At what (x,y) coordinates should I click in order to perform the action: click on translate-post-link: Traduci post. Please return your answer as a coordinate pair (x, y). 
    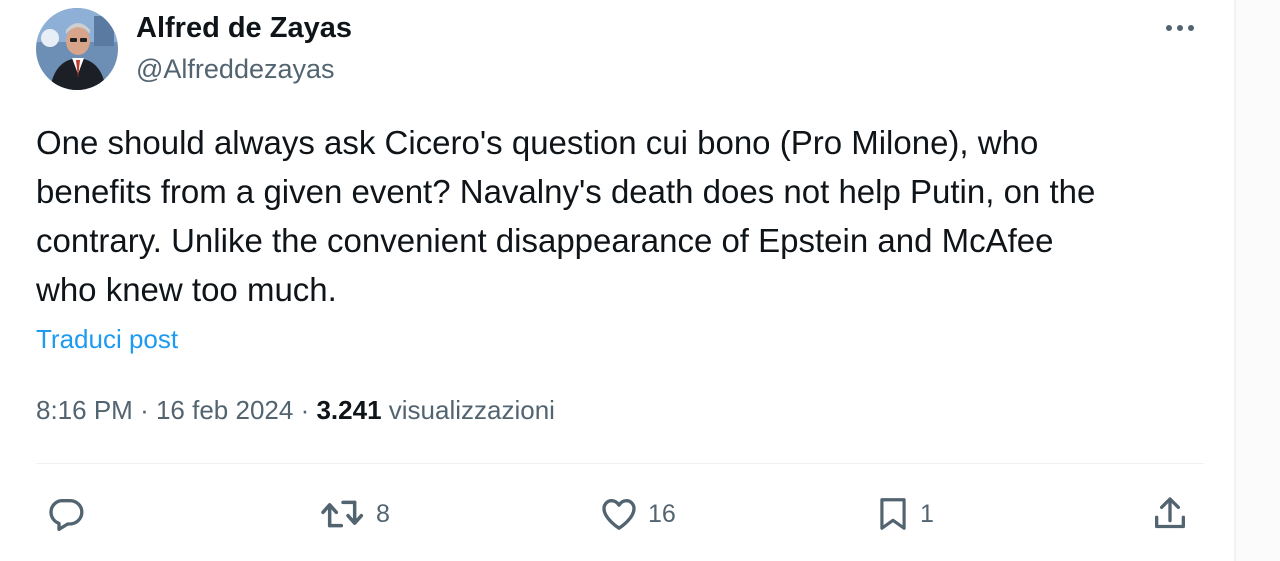
    Looking at the image, I should click on (107, 339).